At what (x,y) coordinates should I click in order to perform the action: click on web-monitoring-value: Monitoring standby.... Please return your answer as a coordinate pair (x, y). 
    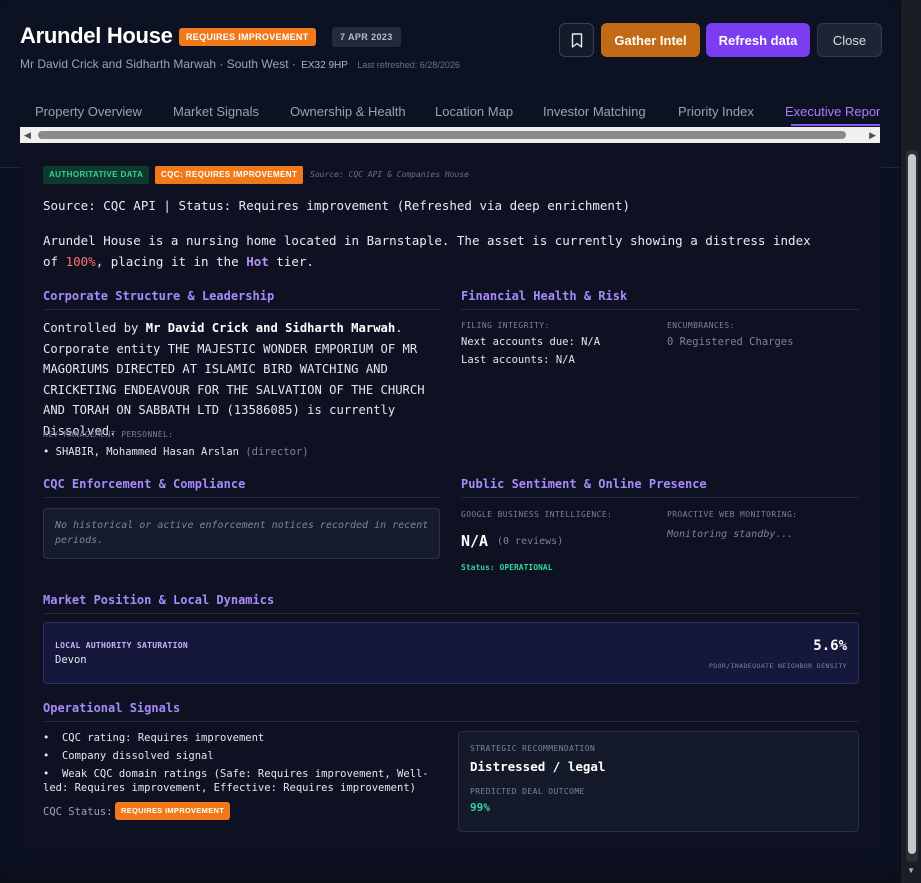
    Looking at the image, I should click on (730, 534).